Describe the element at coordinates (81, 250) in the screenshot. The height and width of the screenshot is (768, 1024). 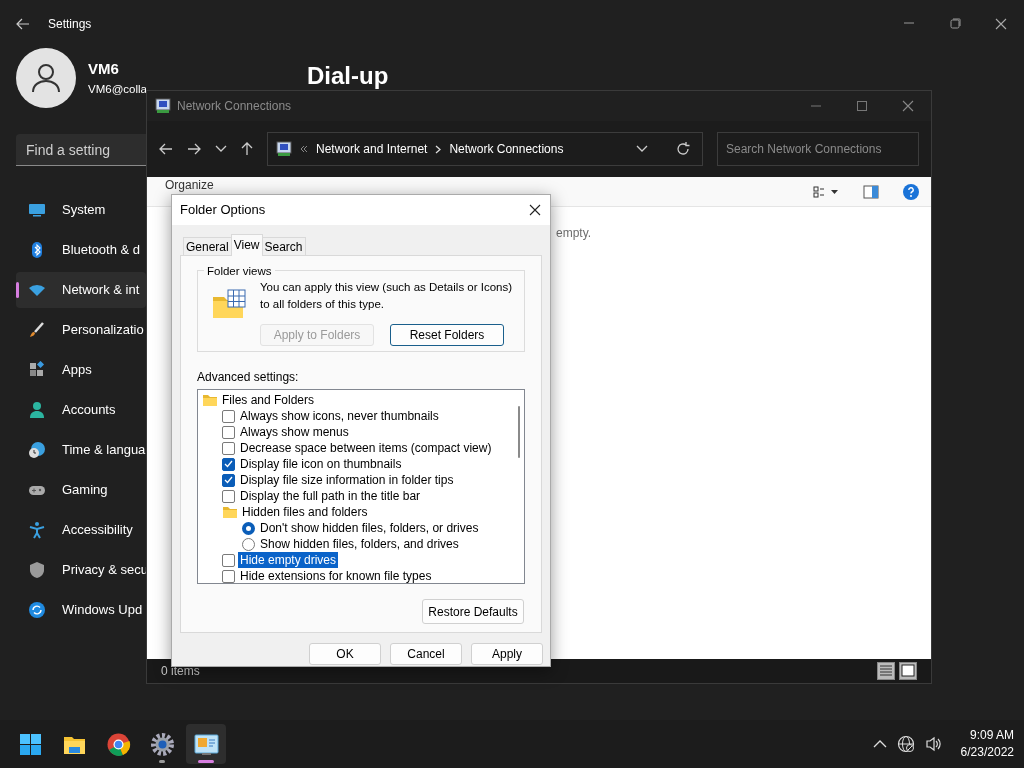
I see `nav-item: Bluetooth & d` at that location.